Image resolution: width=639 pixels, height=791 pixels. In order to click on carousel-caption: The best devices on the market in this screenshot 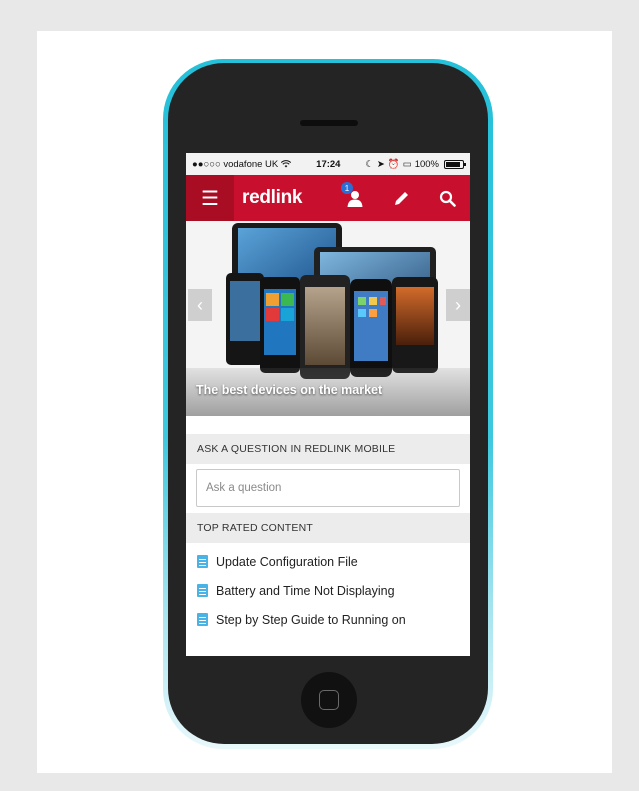, I will do `click(289, 390)`.